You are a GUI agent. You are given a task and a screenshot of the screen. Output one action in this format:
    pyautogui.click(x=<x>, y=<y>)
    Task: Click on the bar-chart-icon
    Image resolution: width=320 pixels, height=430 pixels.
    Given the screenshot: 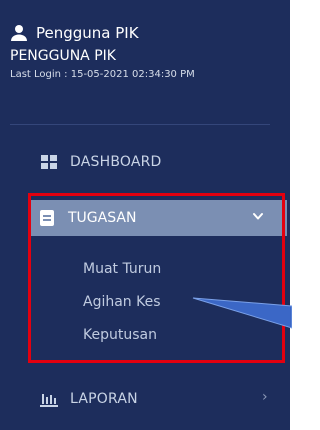 What is the action you would take?
    pyautogui.click(x=49, y=400)
    